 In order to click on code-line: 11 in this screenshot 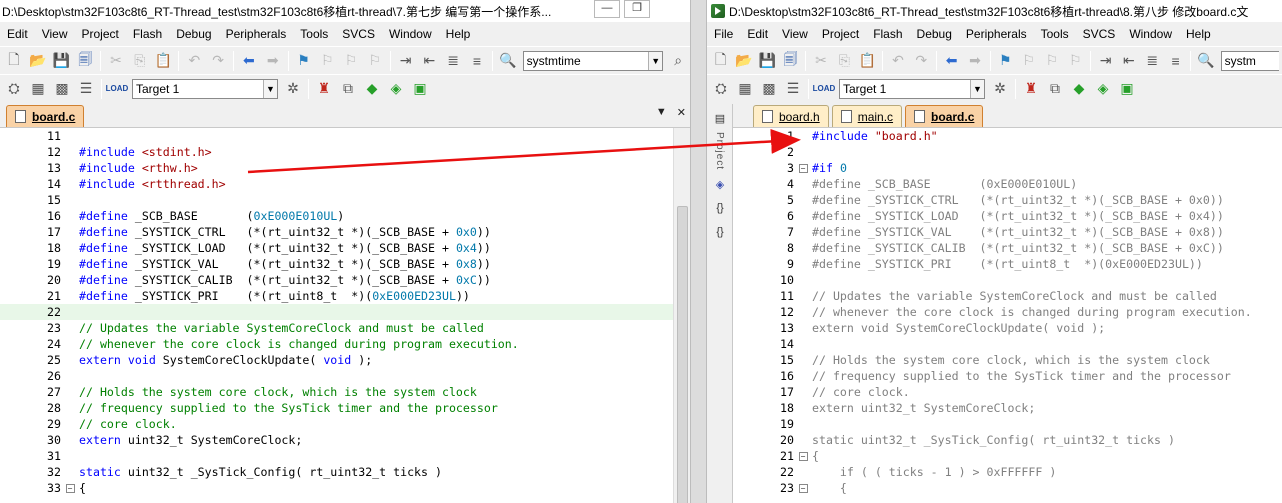, I will do `click(345, 136)`.